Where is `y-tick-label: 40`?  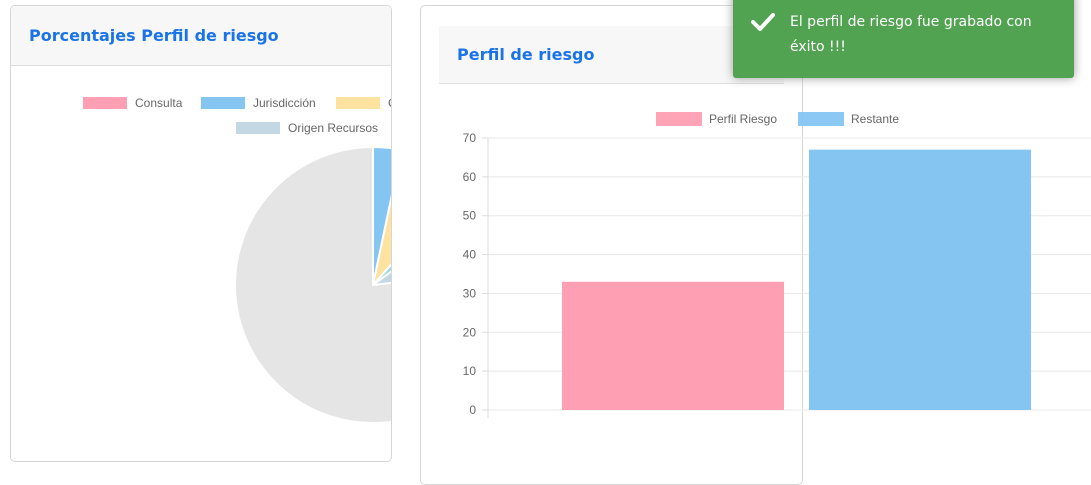 y-tick-label: 40 is located at coordinates (470, 255).